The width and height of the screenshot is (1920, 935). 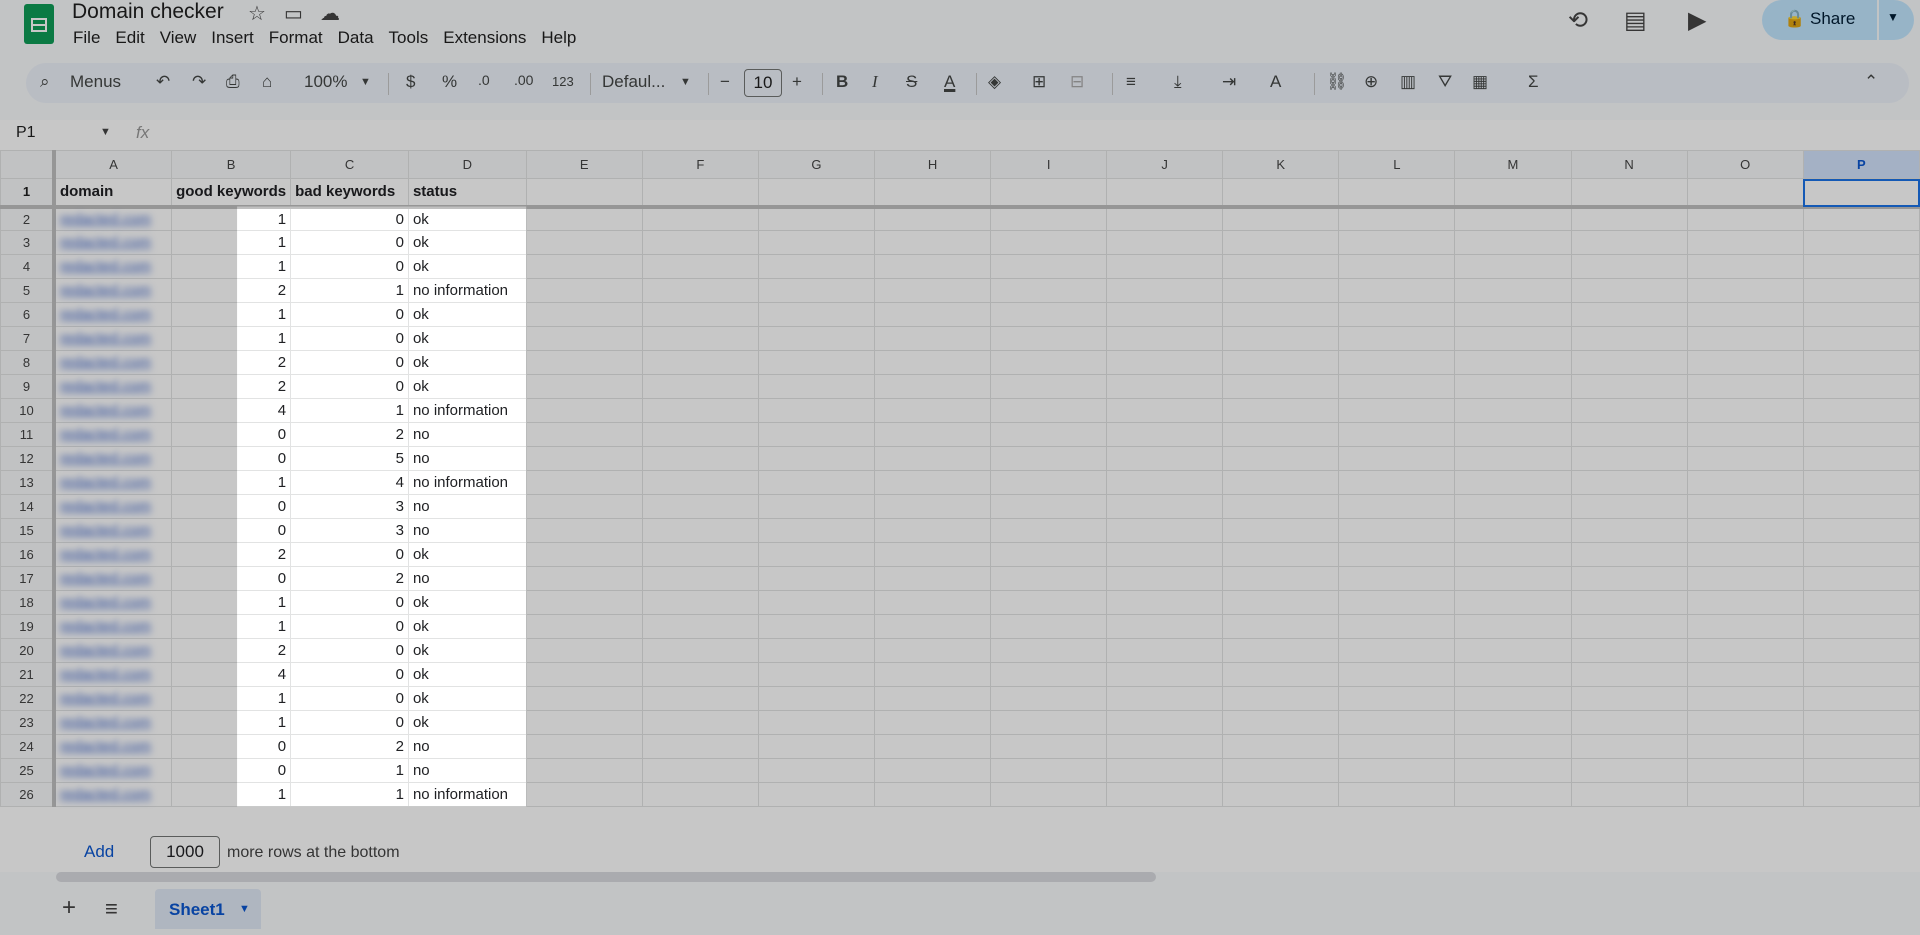 I want to click on cell-status: no, so click(x=467, y=434).